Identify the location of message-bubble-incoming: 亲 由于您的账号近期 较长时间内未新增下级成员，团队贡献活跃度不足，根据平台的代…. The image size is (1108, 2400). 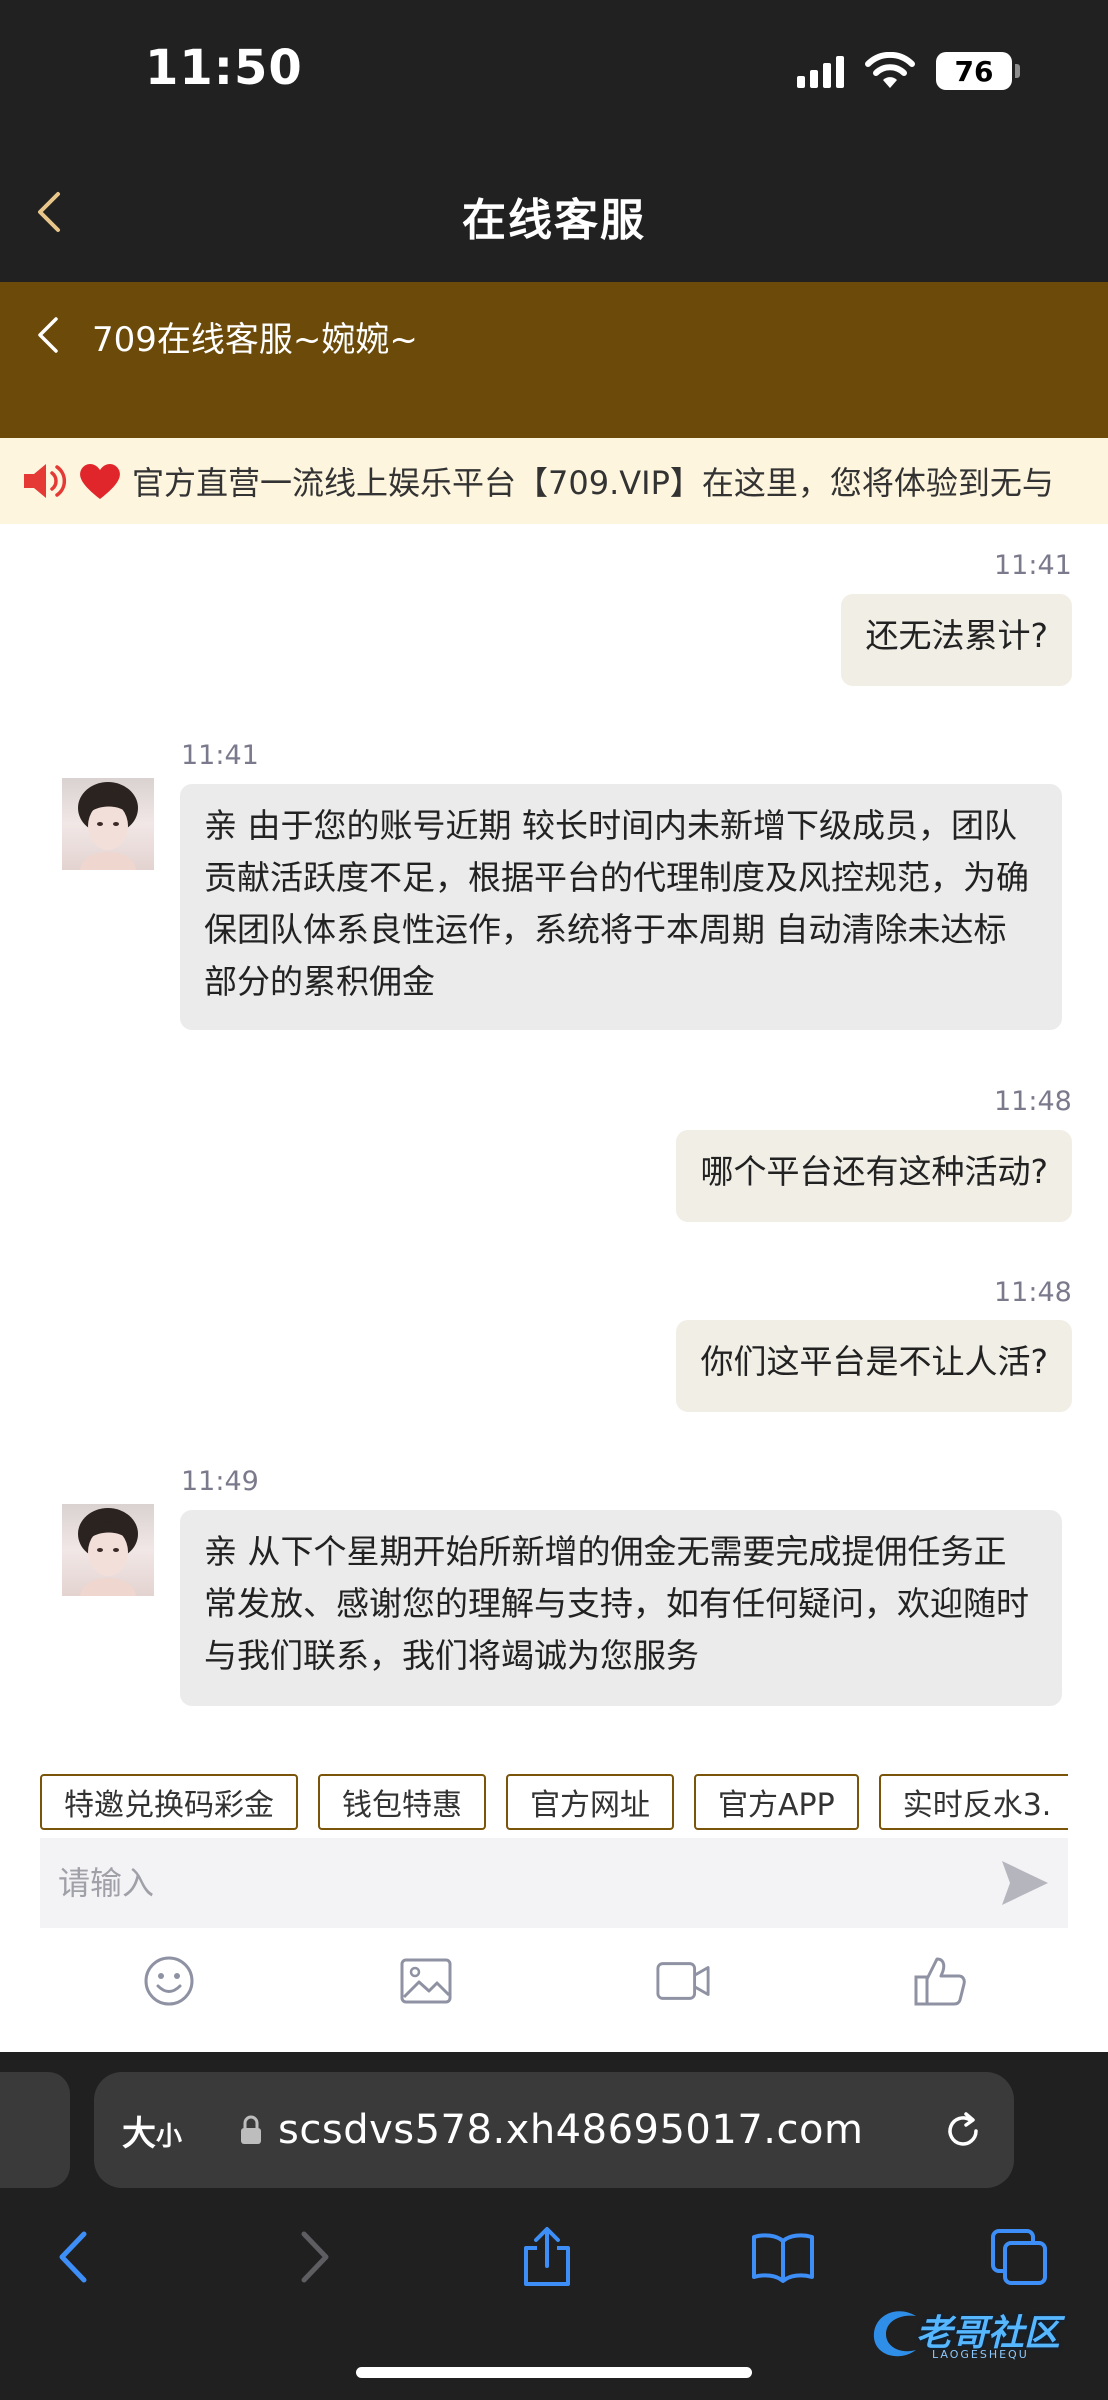
(621, 907).